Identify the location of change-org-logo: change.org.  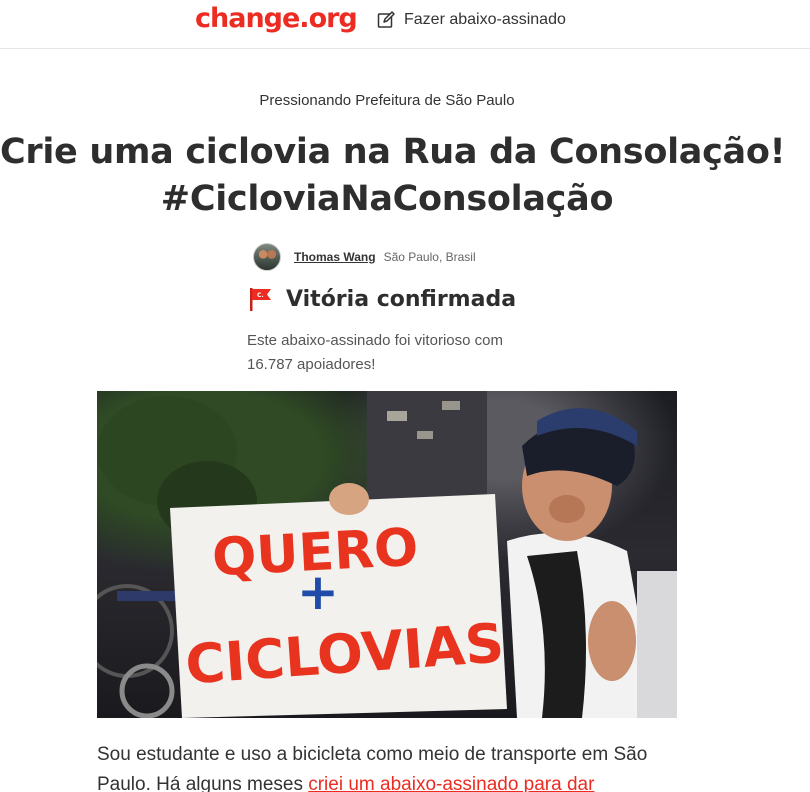
(276, 18).